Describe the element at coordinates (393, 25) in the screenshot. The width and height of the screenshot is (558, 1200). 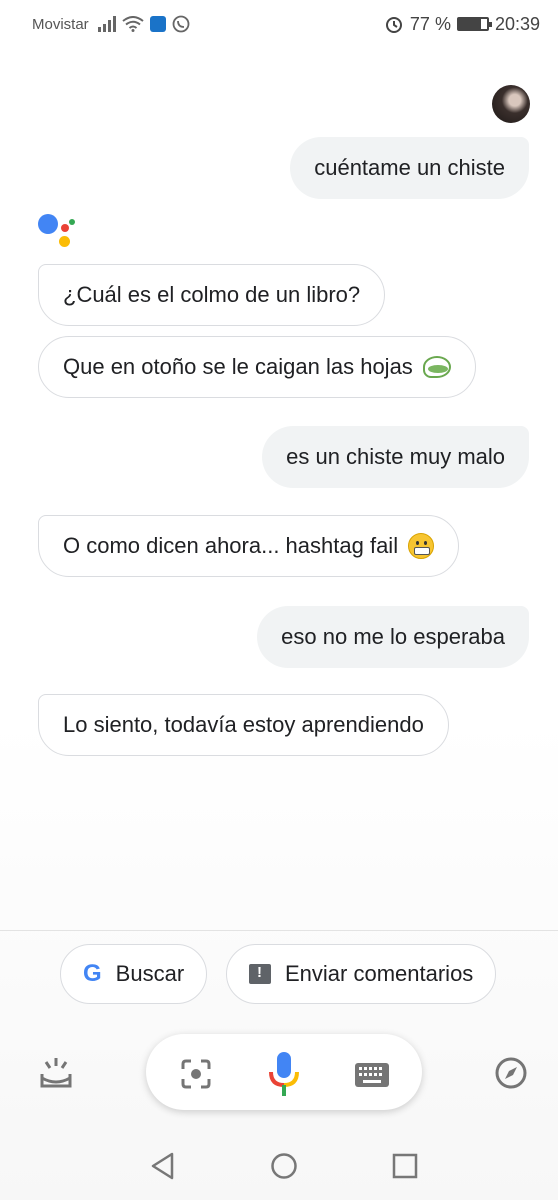
I see `alarm-icon` at that location.